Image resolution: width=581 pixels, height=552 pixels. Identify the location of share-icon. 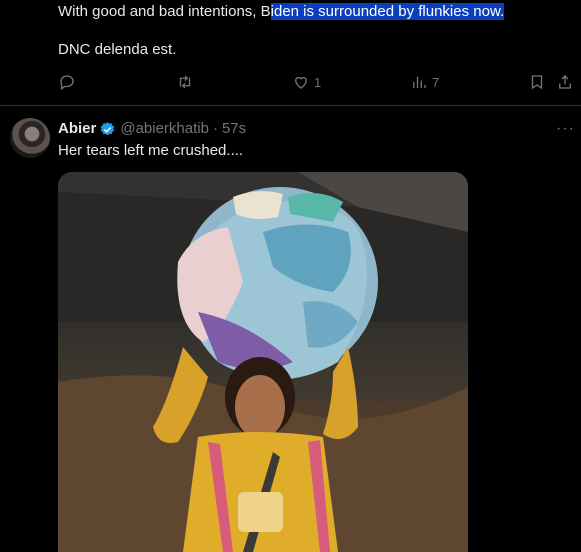
(565, 82).